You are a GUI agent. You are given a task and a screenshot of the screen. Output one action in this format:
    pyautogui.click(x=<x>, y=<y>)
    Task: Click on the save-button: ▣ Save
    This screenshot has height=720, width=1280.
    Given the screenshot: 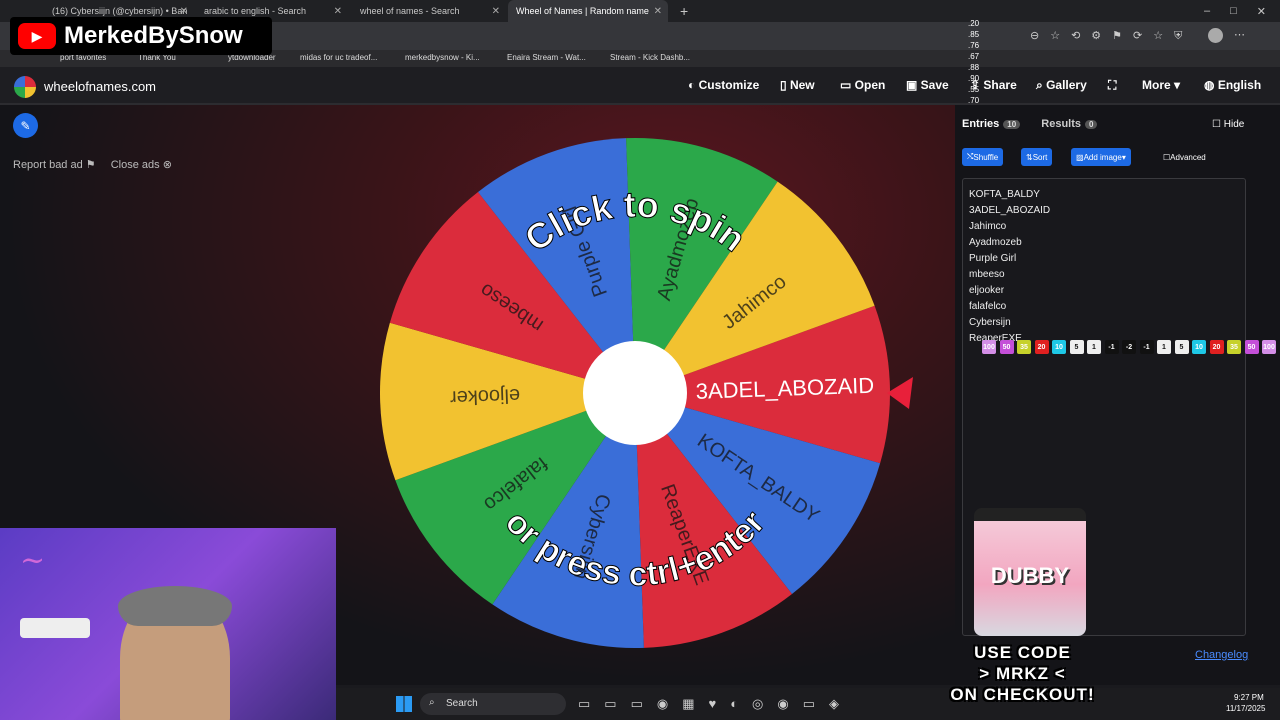 What is the action you would take?
    pyautogui.click(x=927, y=85)
    